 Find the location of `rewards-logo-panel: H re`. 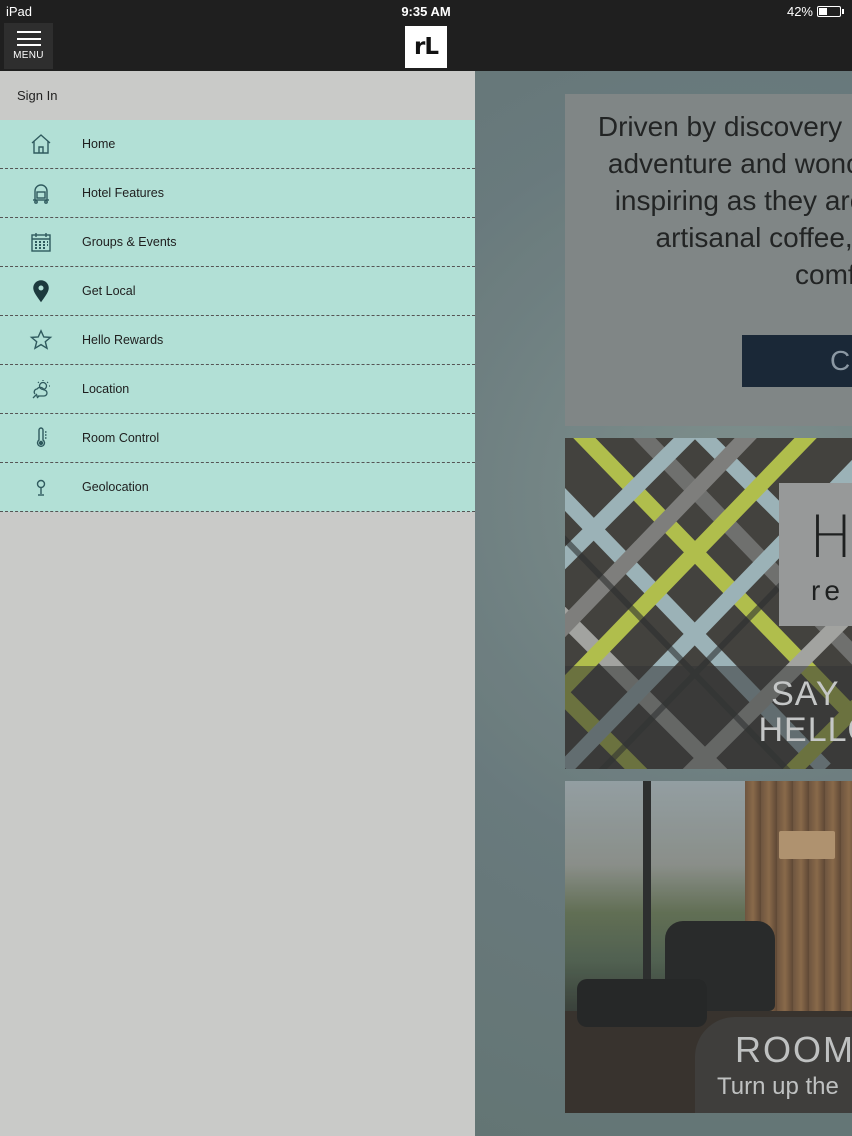

rewards-logo-panel: H re is located at coordinates (815, 554).